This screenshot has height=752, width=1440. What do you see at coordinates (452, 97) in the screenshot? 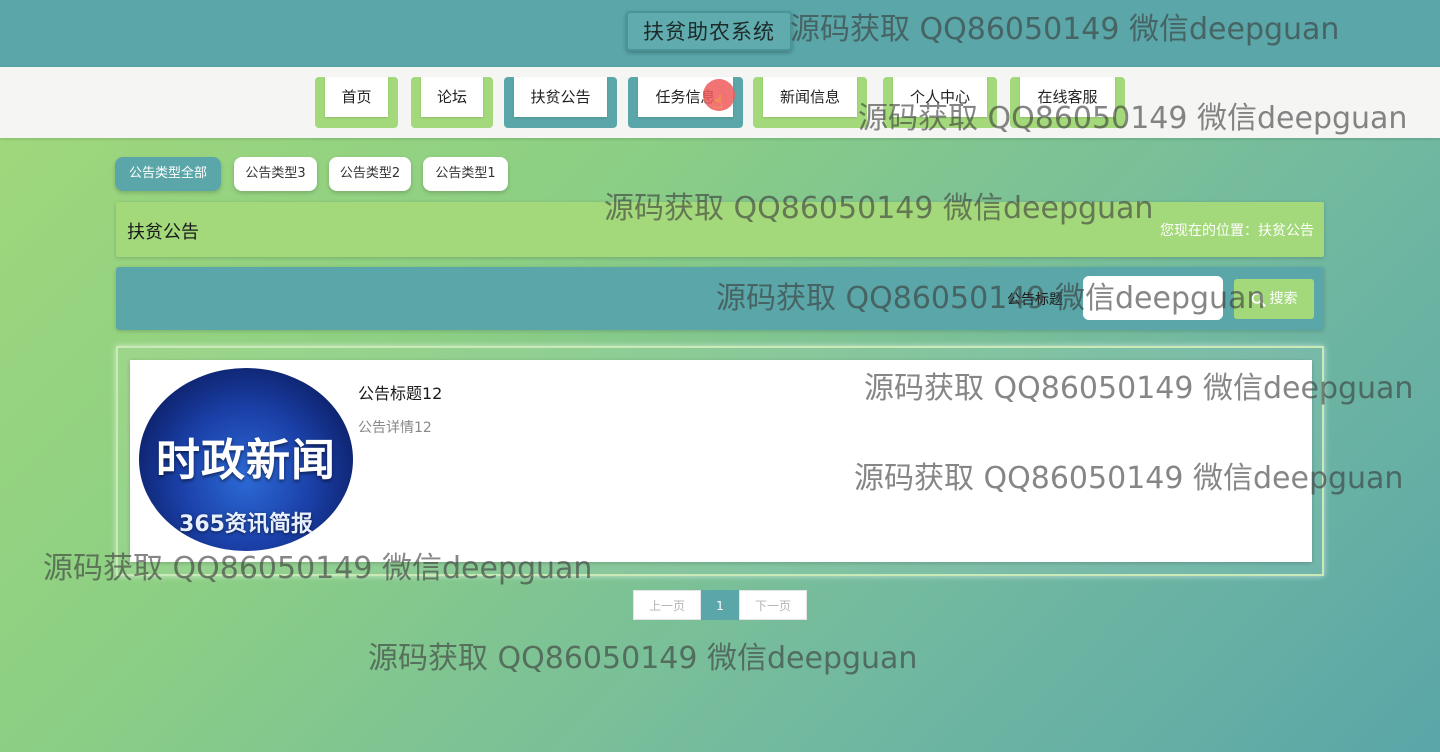
I see `nav-item-label: 论坛` at bounding box center [452, 97].